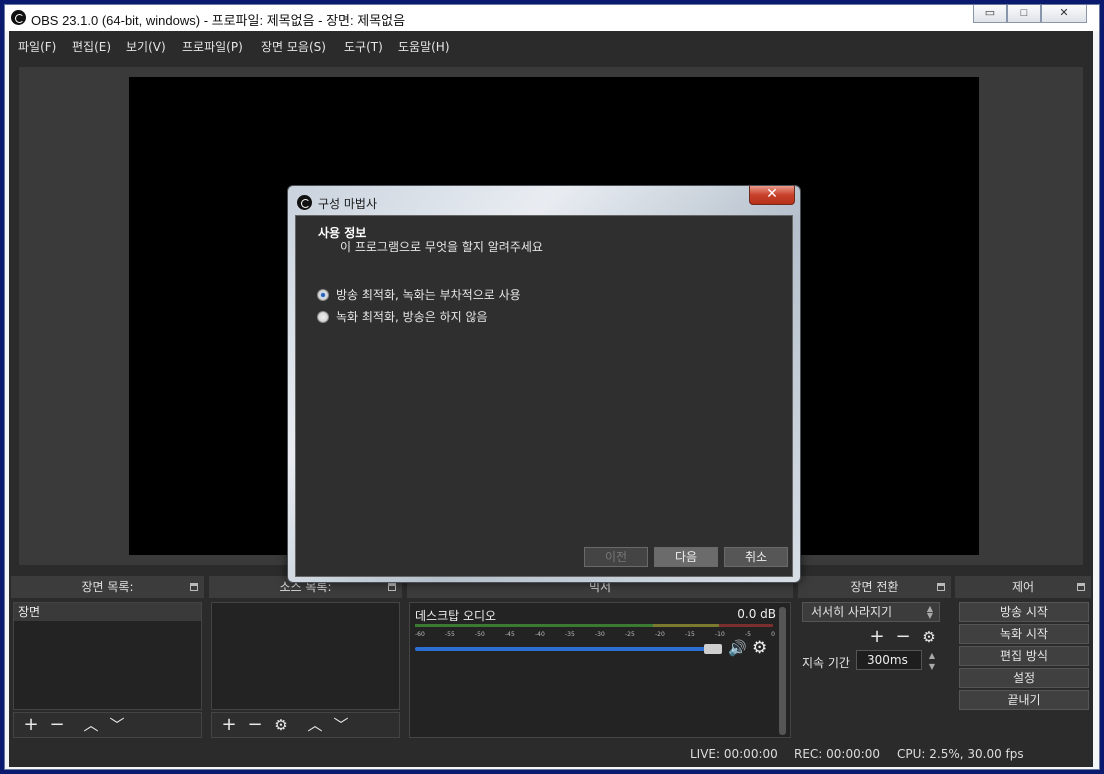  Describe the element at coordinates (826, 663) in the screenshot. I see `duration-label: 지속 기간` at that location.